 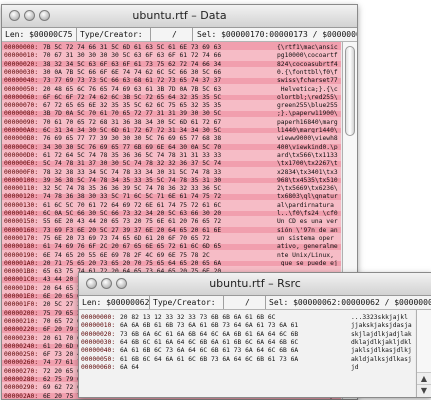 What do you see at coordinates (277, 34) in the screenshot?
I see `selection-label: Sel: $00000170:00000173 / $00000003` at bounding box center [277, 34].